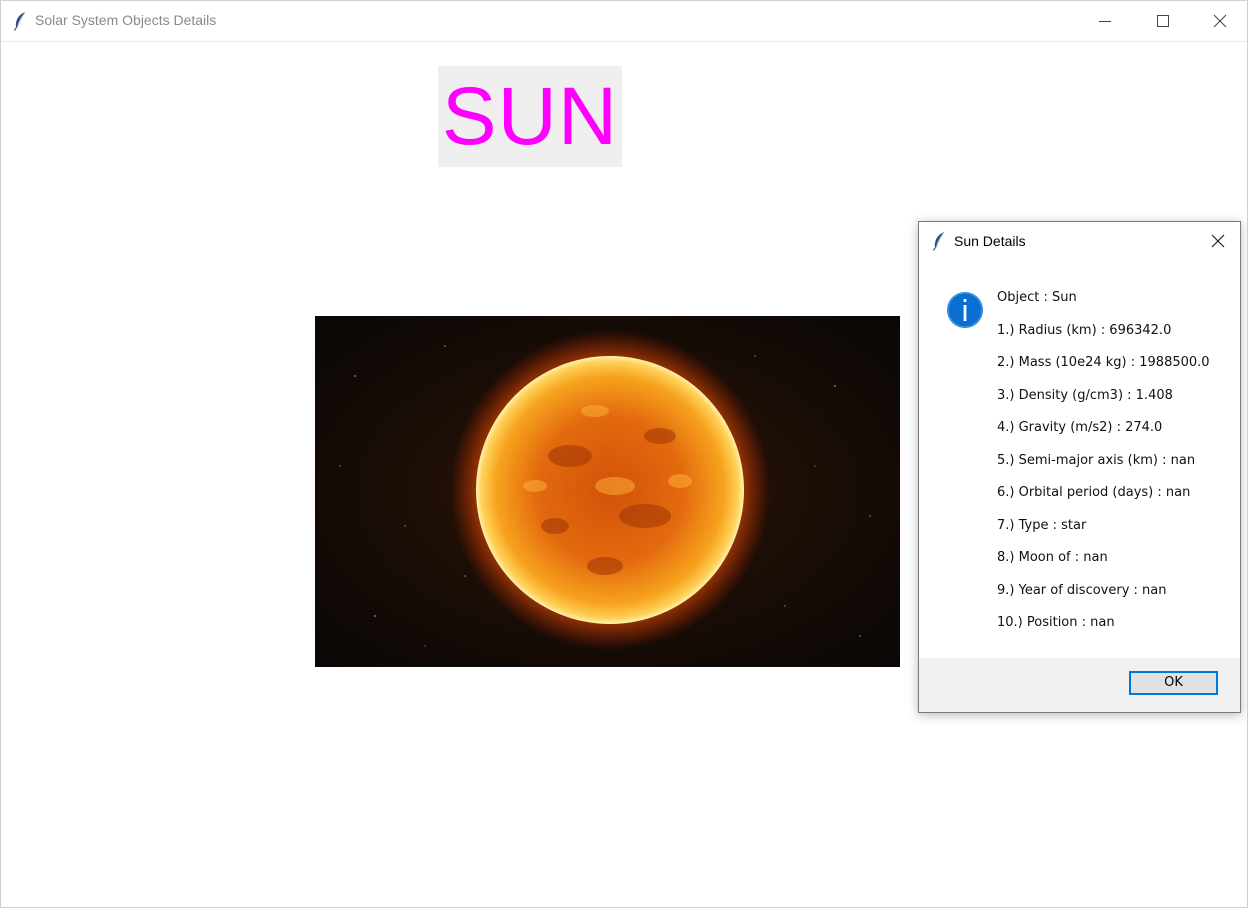 This screenshot has width=1248, height=908. I want to click on object-heading: SUN, so click(530, 116).